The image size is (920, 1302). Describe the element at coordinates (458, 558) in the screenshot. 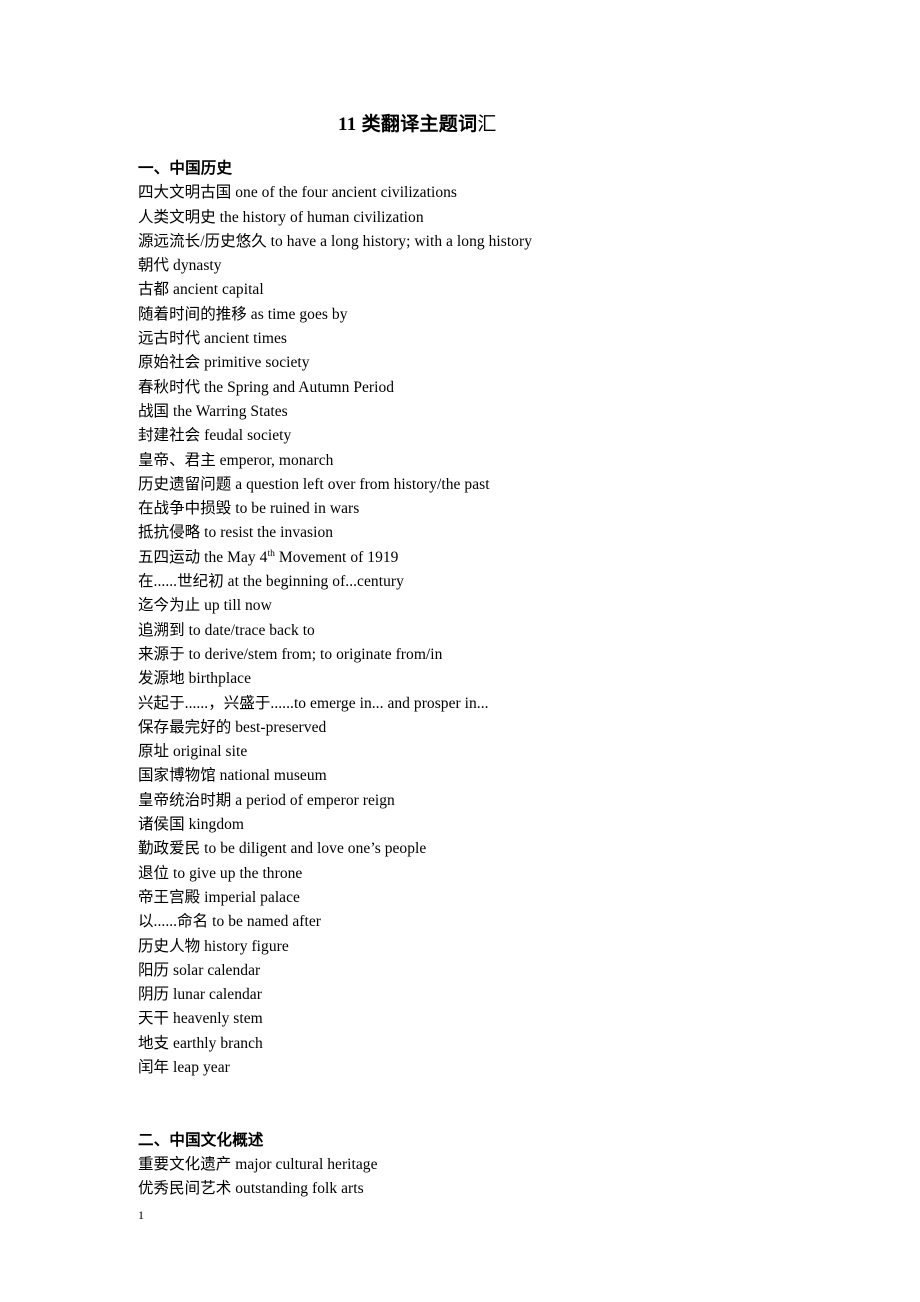

I see `vocab-entry: 五四运动 the May 4th Movement of 1919` at that location.